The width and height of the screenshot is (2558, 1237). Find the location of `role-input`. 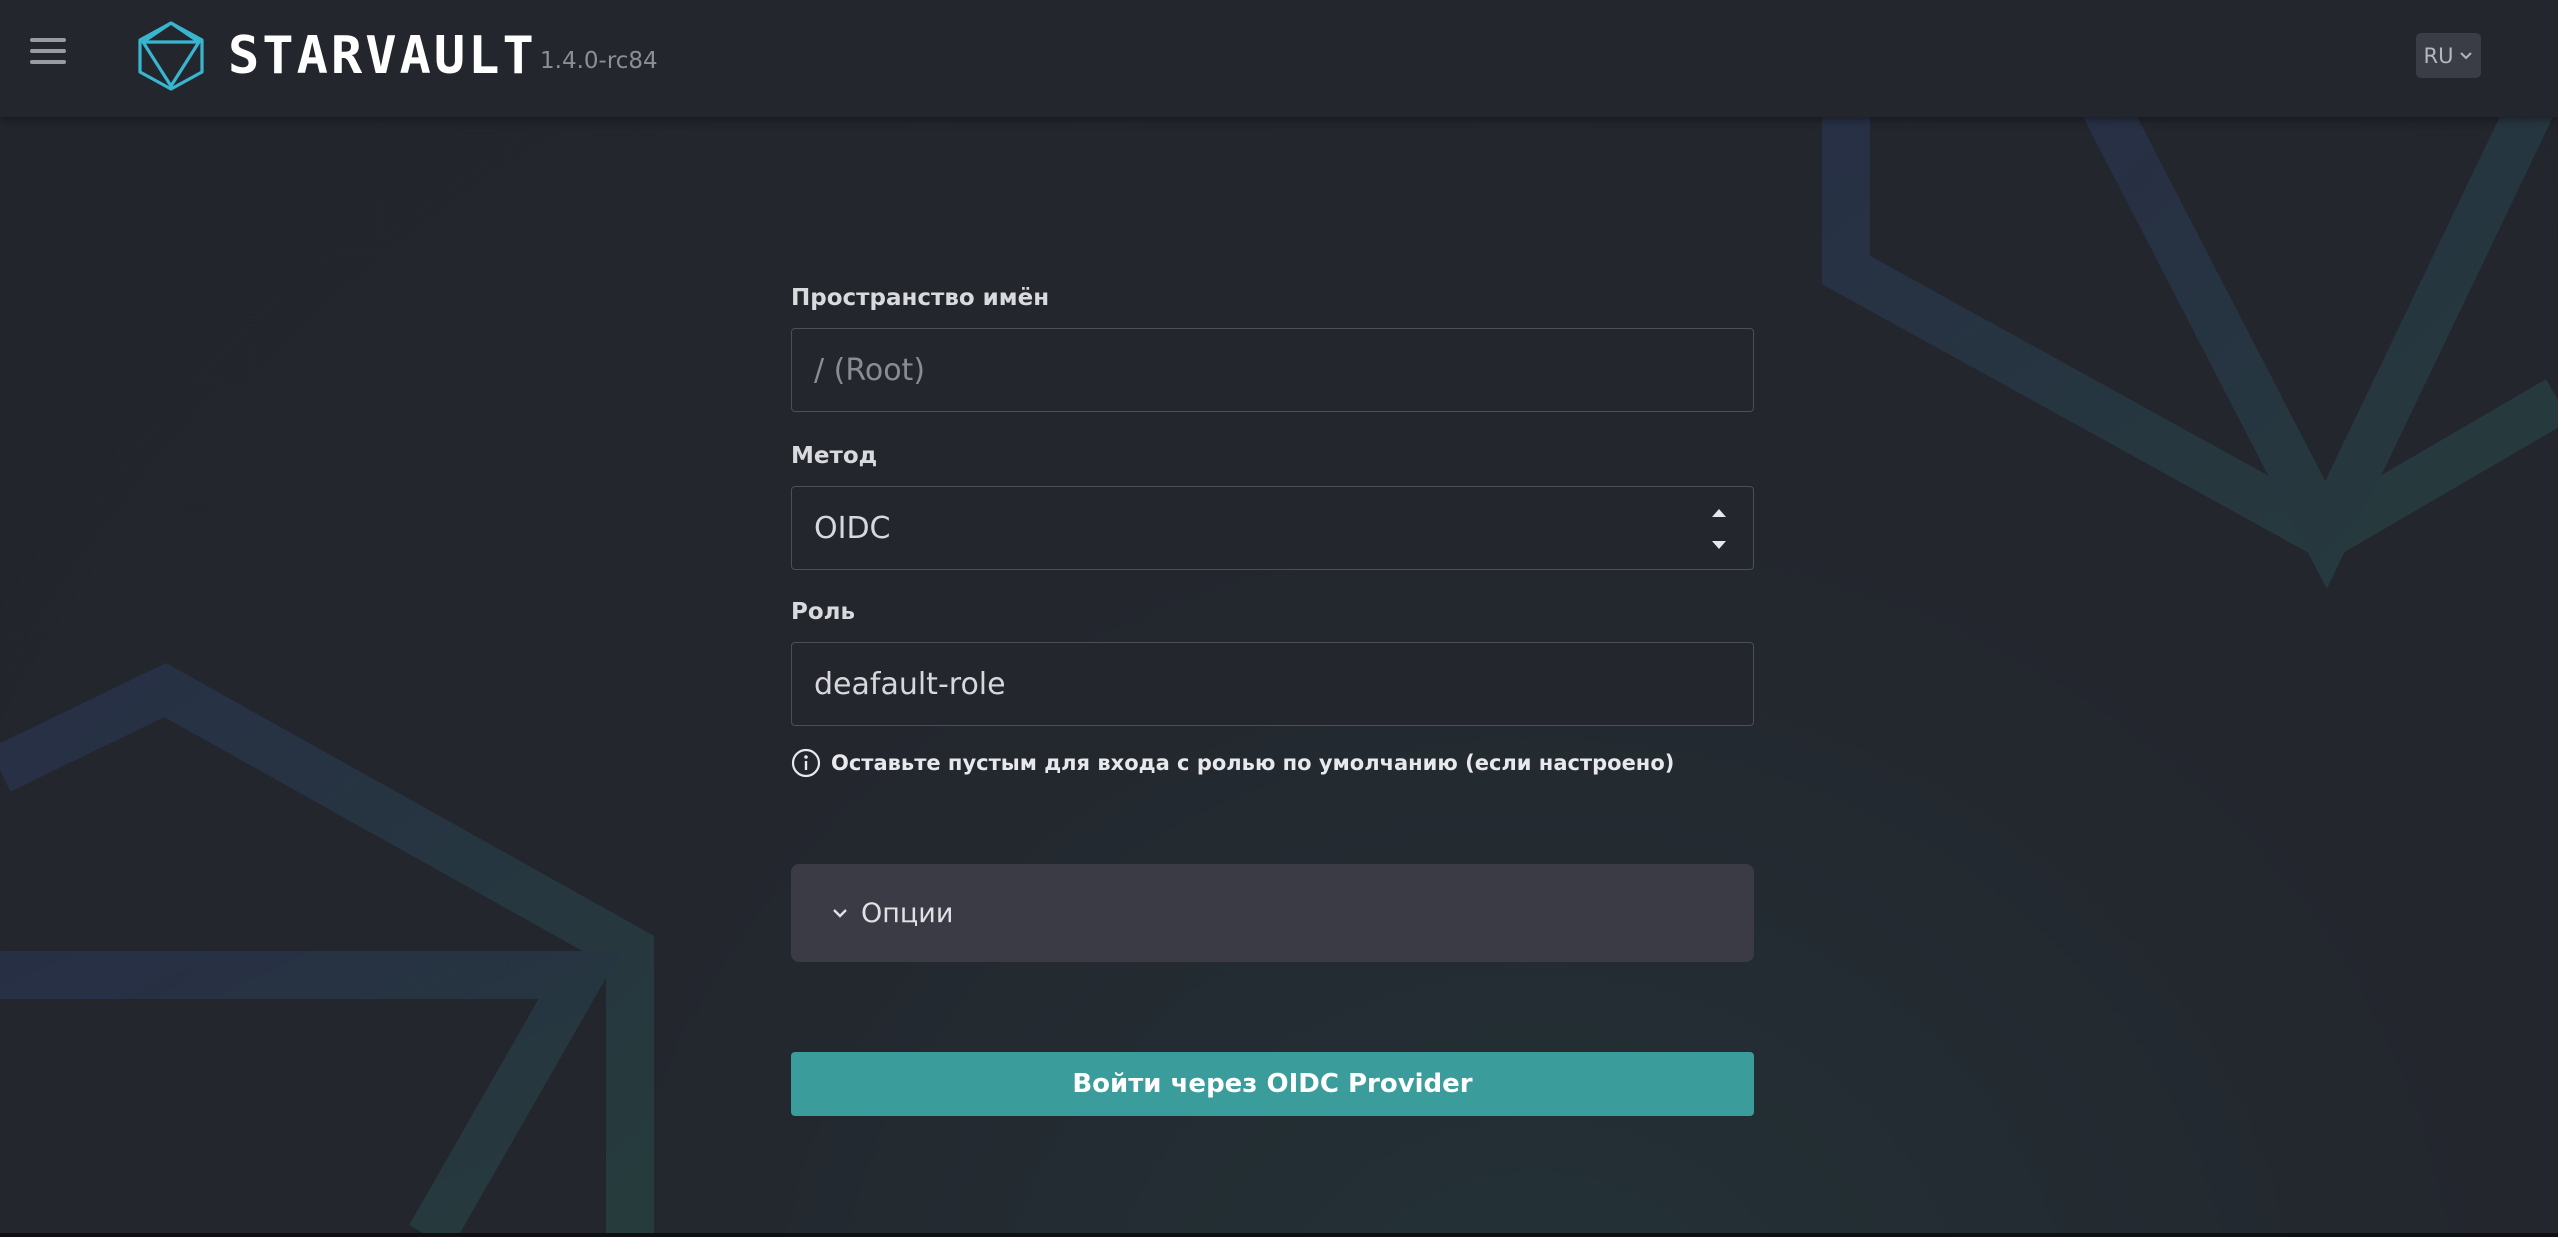

role-input is located at coordinates (1283, 684).